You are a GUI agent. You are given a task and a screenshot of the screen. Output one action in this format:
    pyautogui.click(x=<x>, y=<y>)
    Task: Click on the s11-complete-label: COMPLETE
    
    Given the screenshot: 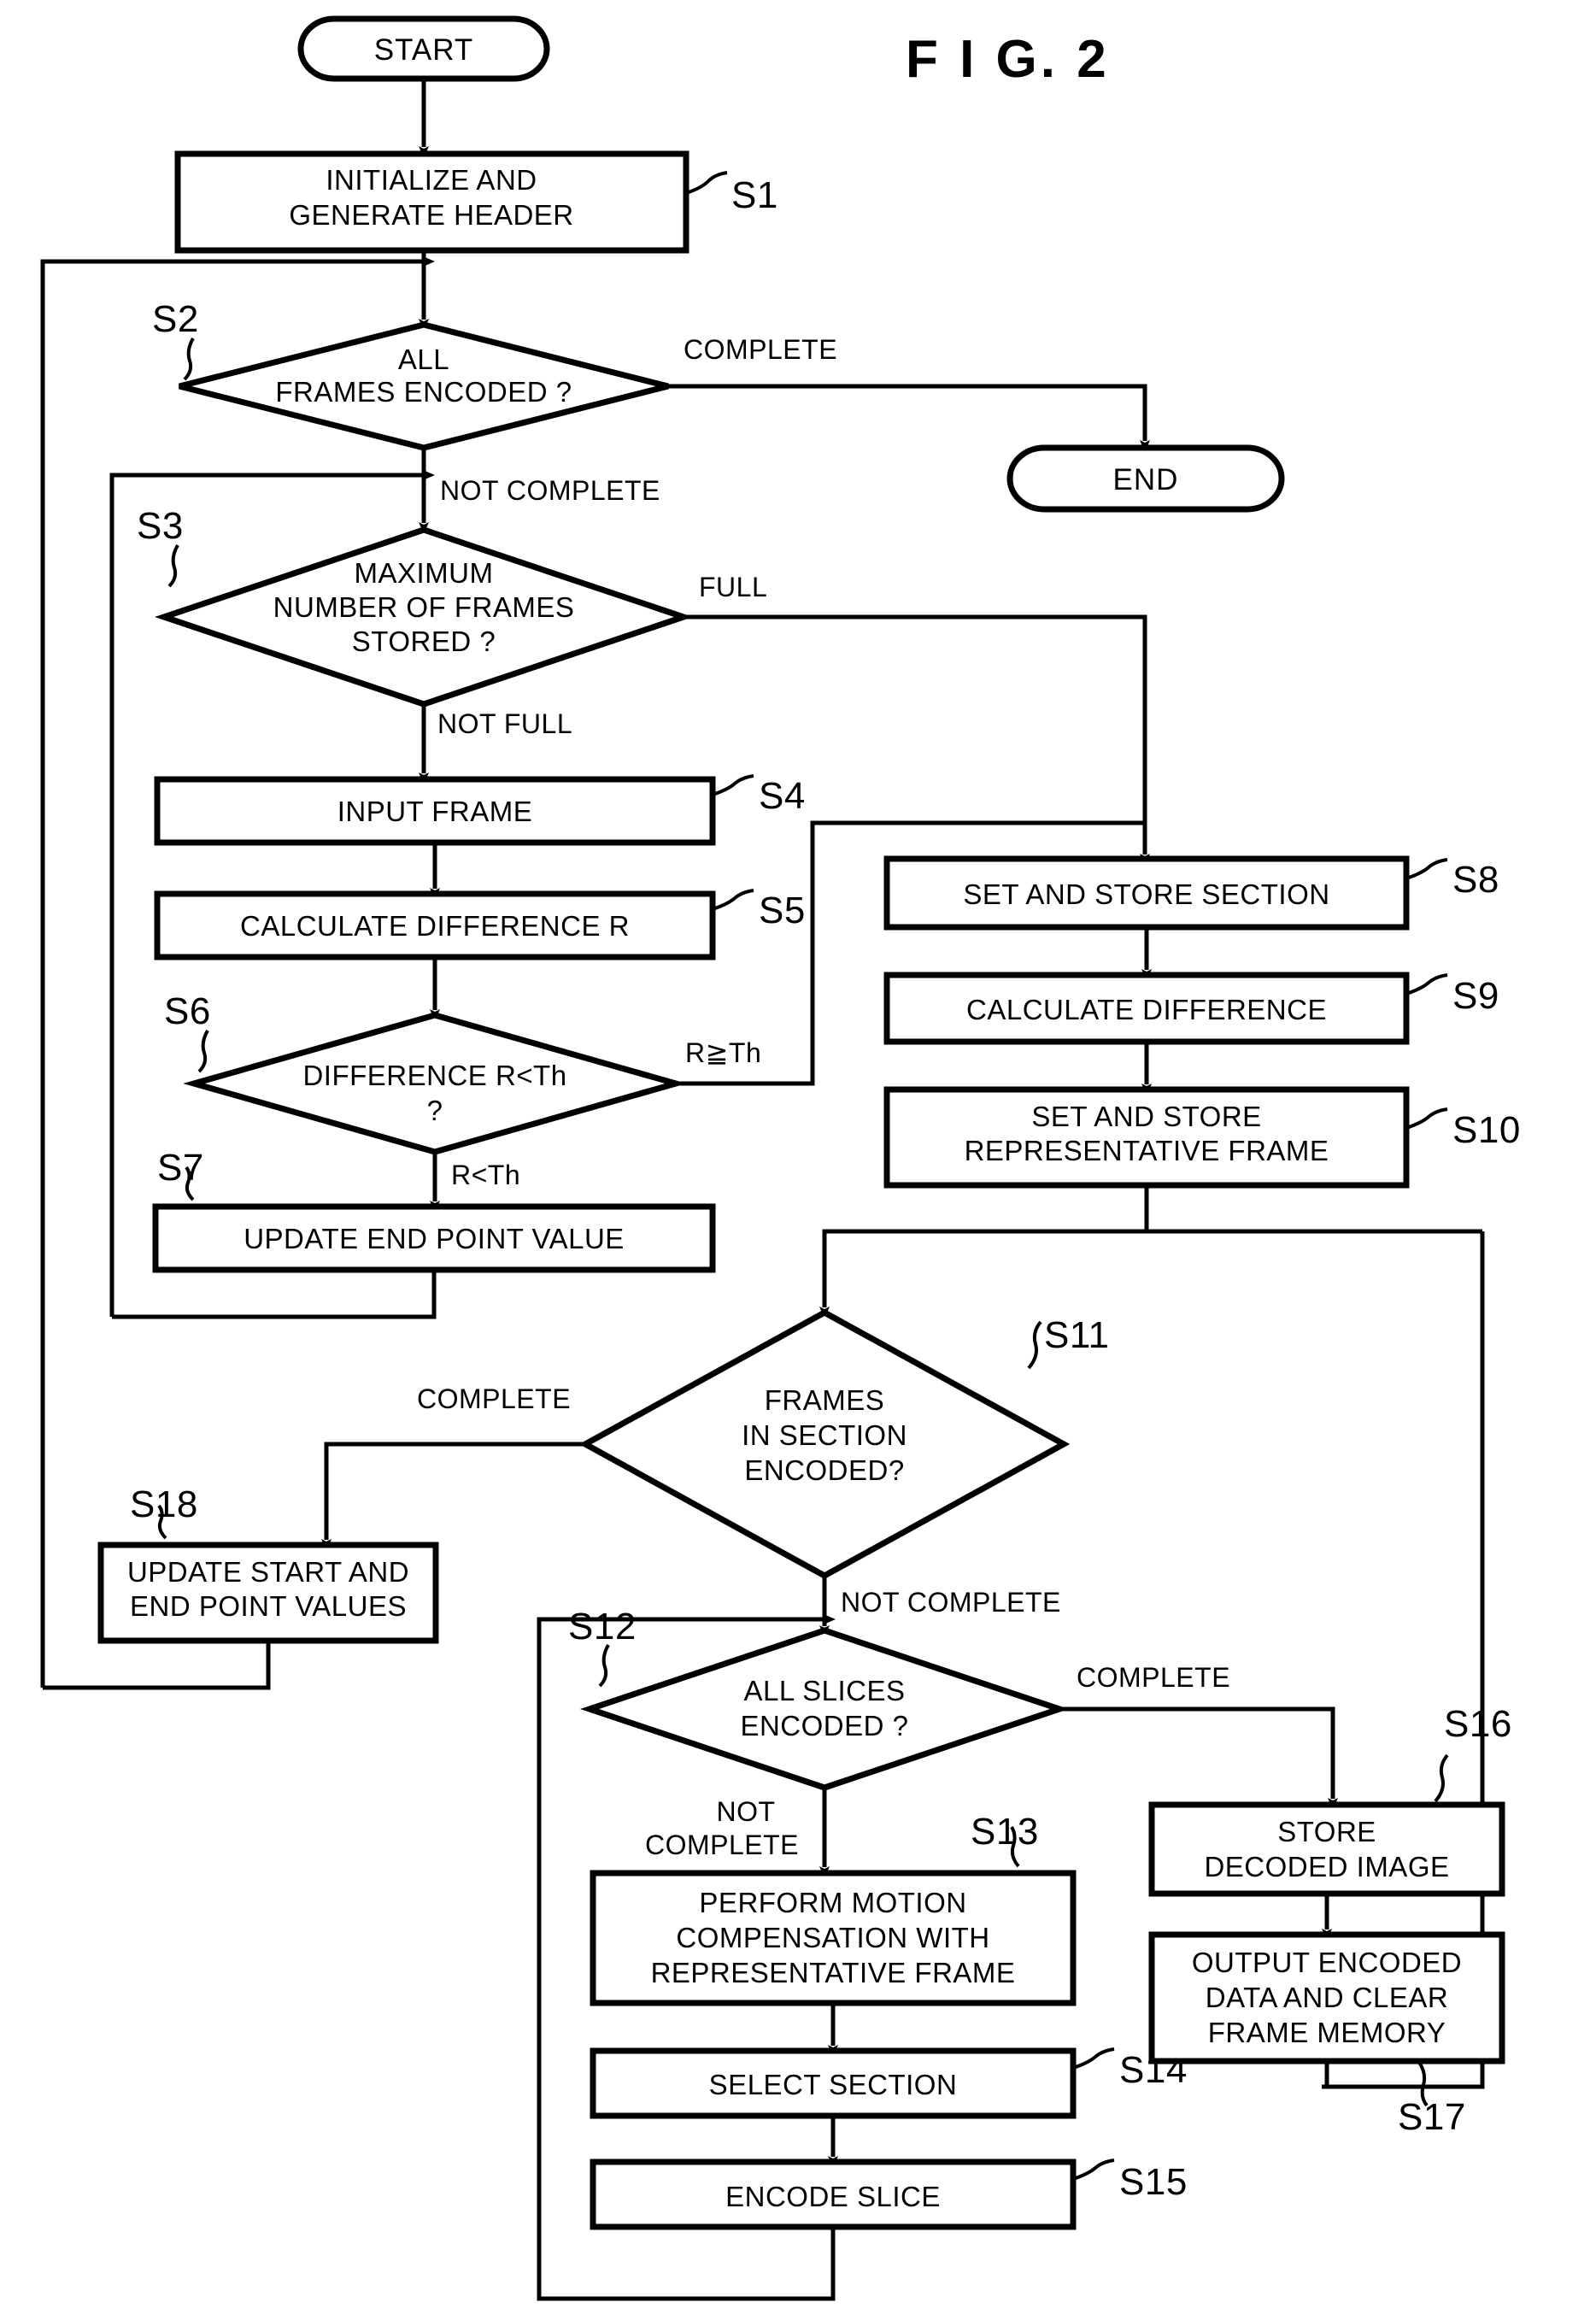 What is the action you would take?
    pyautogui.click(x=494, y=1398)
    